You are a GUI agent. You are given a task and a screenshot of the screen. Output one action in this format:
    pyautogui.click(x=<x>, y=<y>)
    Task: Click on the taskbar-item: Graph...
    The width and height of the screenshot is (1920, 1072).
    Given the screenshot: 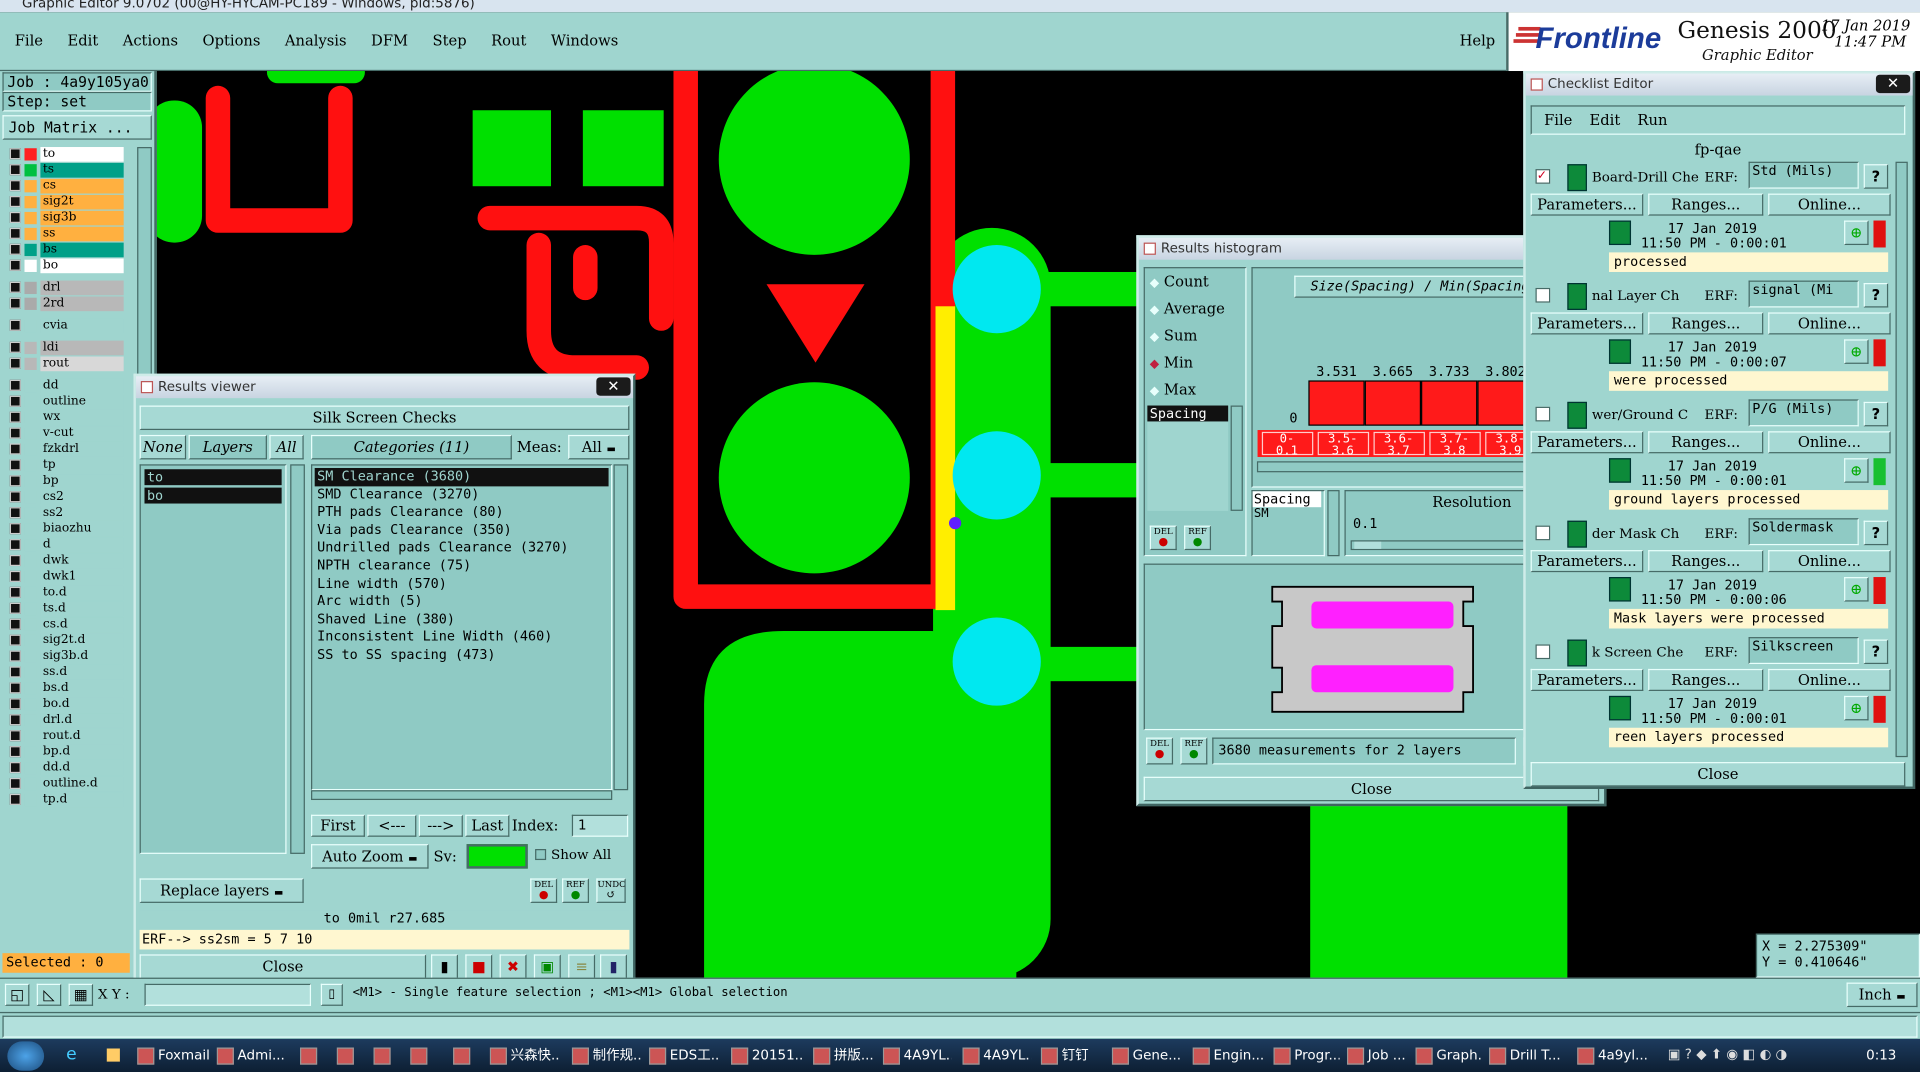 What is the action you would take?
    pyautogui.click(x=1448, y=1055)
    